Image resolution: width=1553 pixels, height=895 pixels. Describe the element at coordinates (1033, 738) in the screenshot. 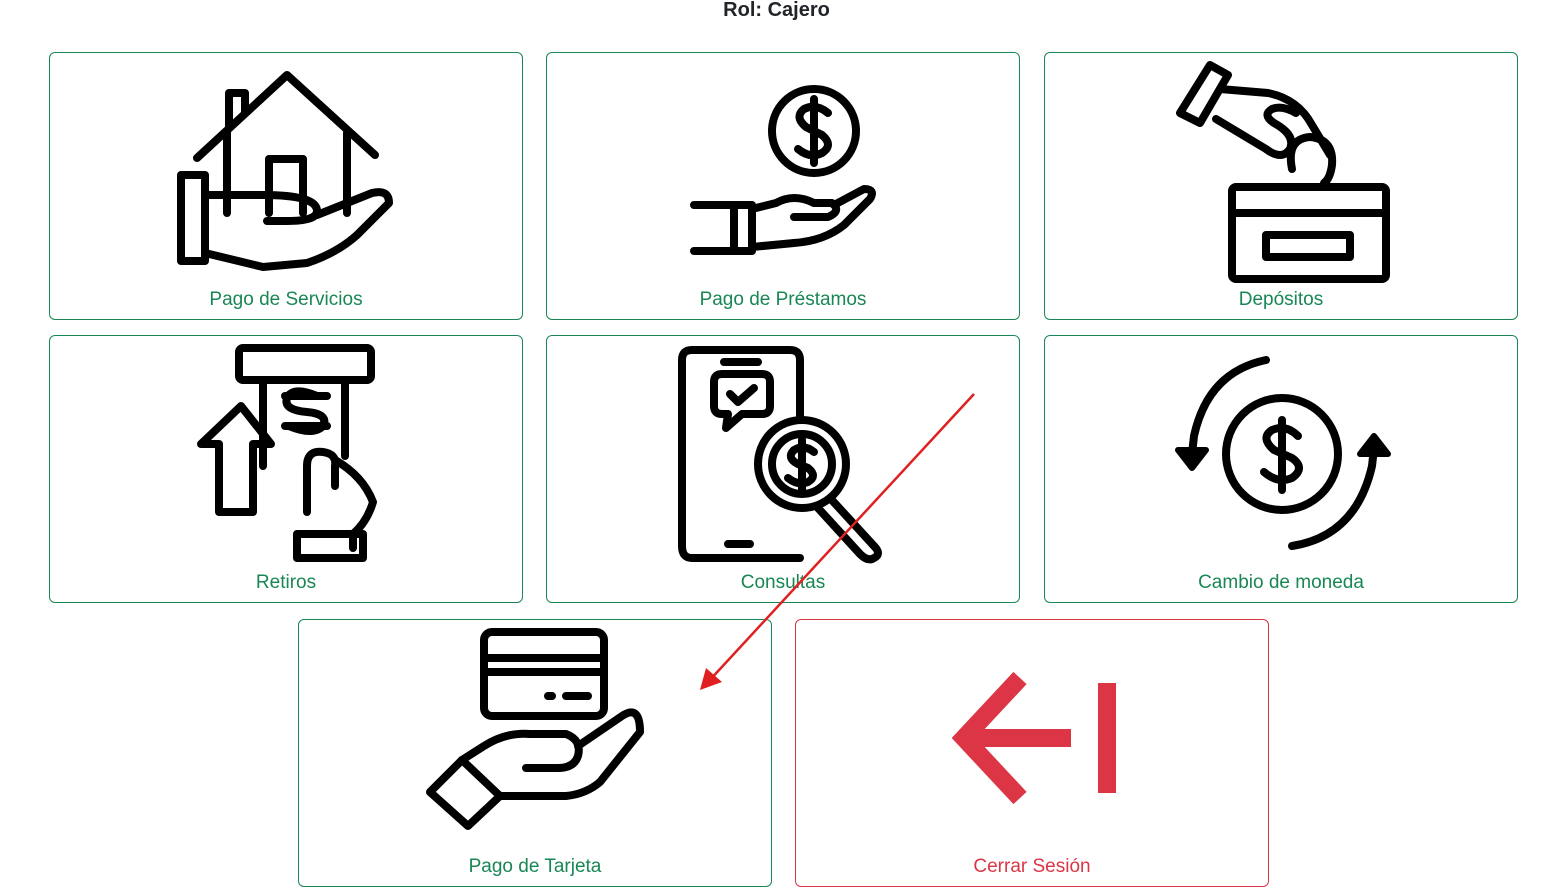

I see `logout-arrow-icon` at that location.